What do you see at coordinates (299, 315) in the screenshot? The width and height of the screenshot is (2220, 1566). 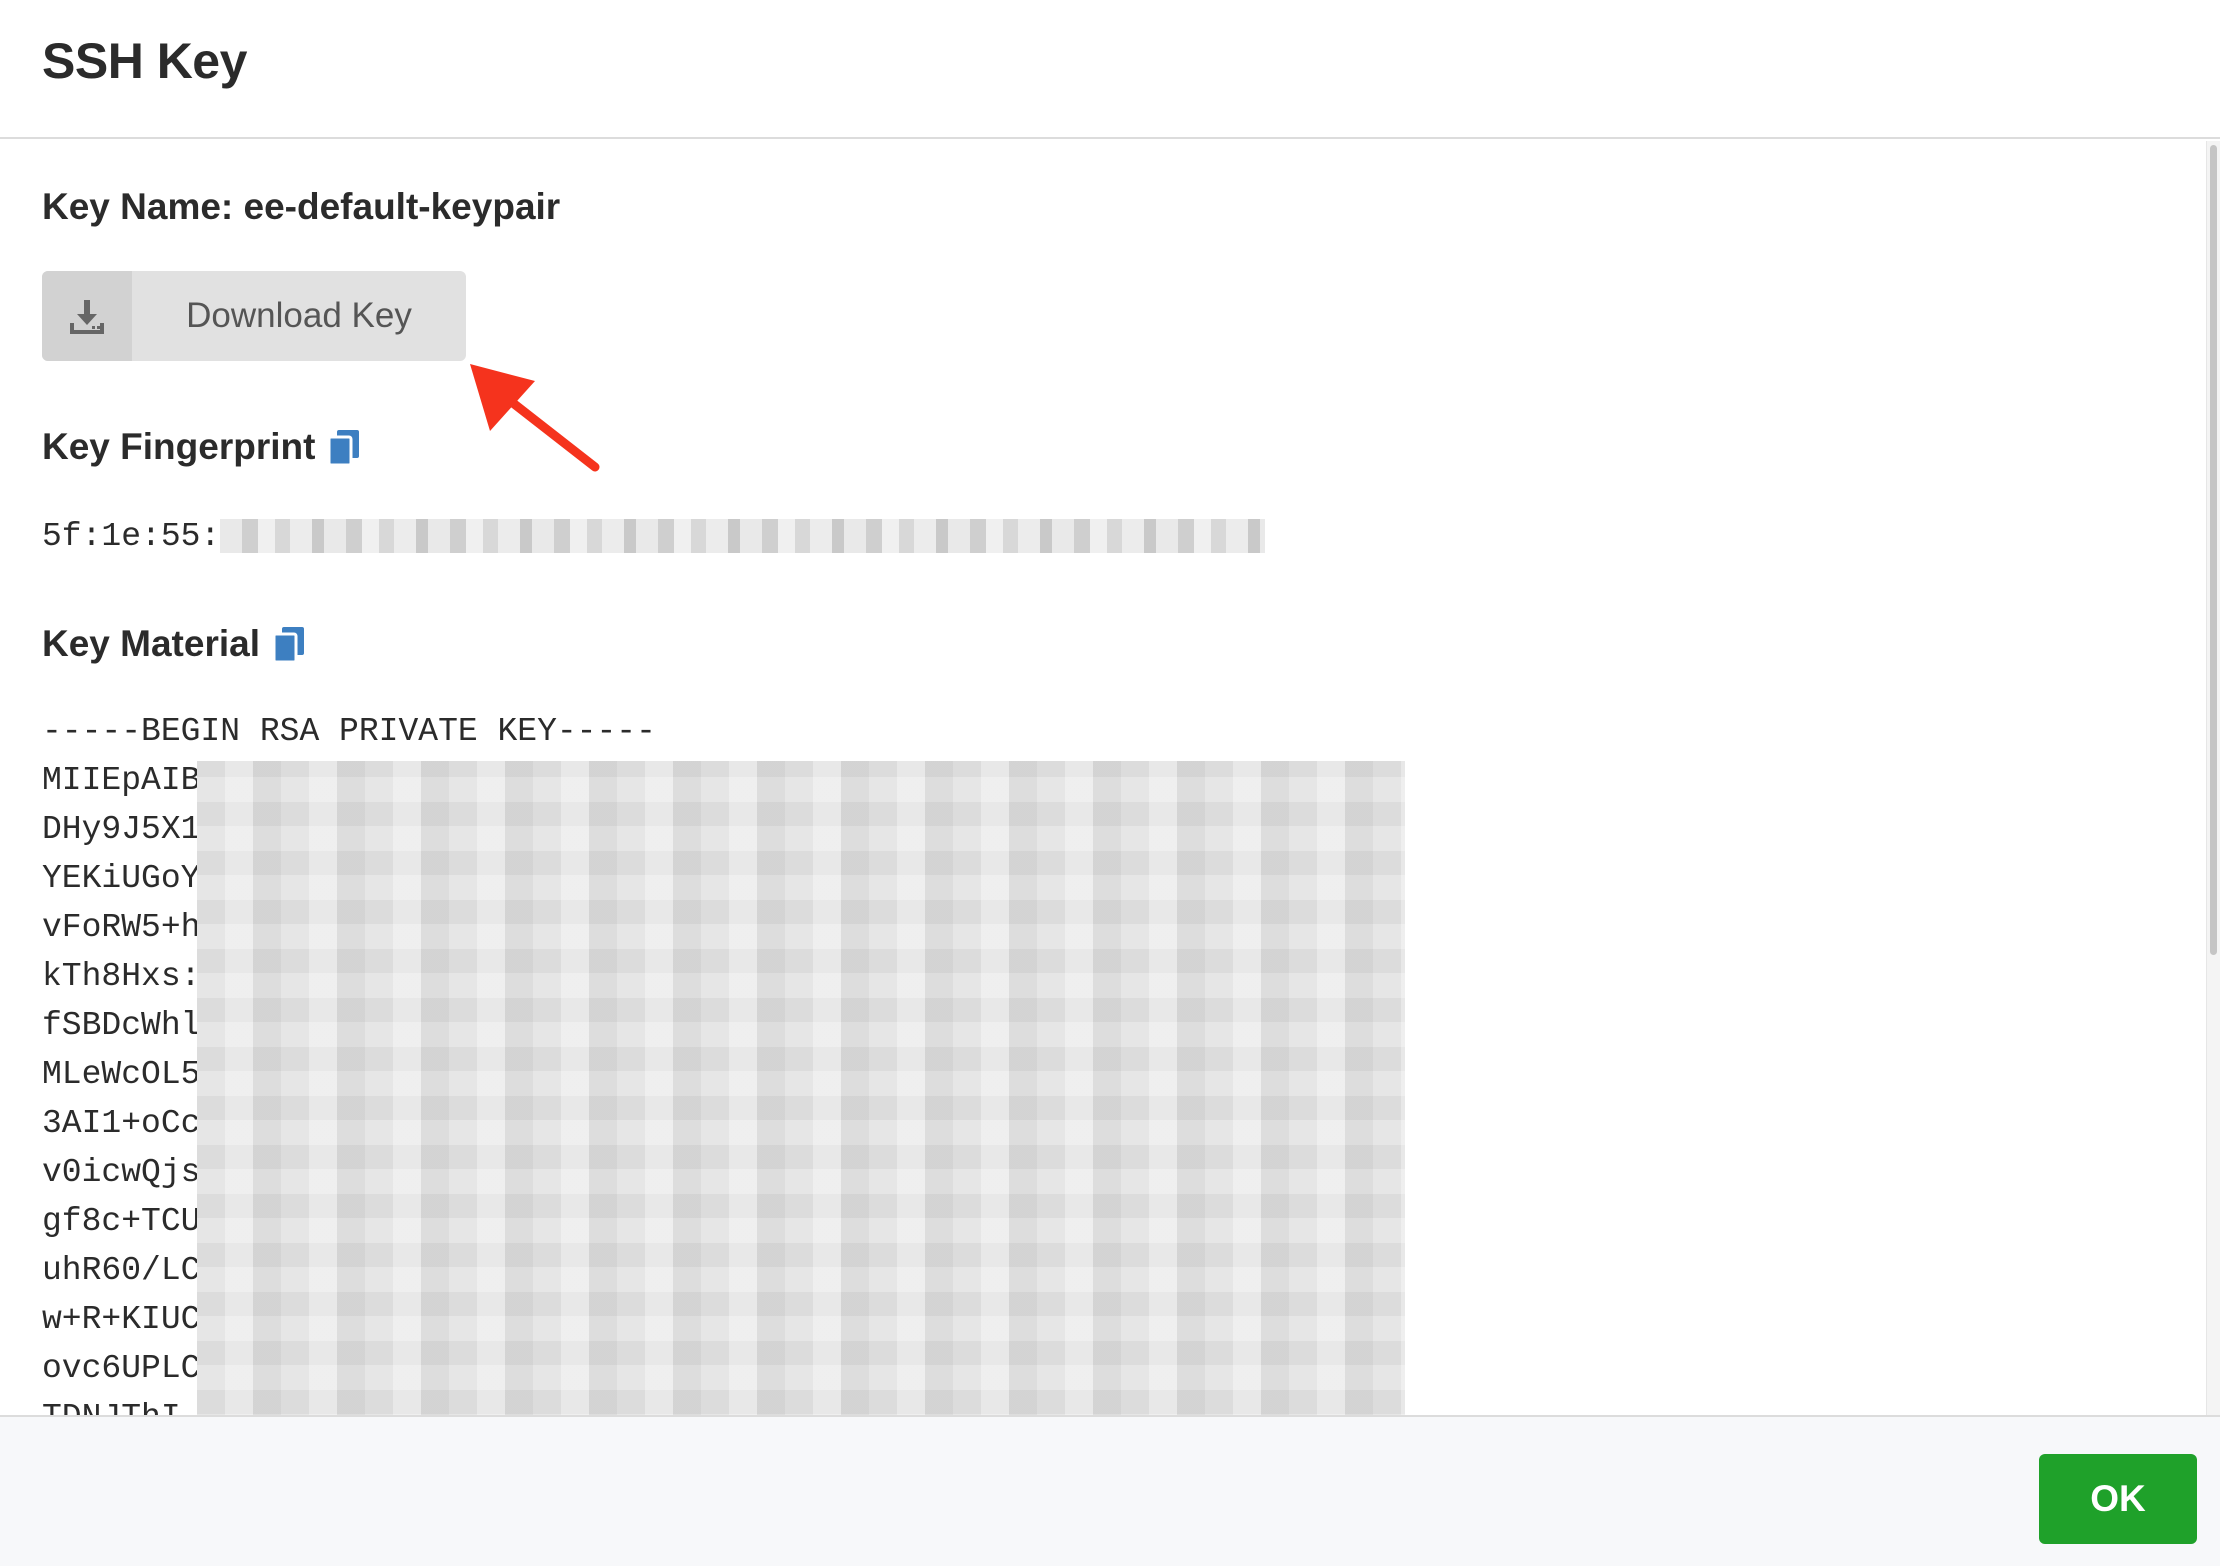 I see `download-key-label: Download Key` at bounding box center [299, 315].